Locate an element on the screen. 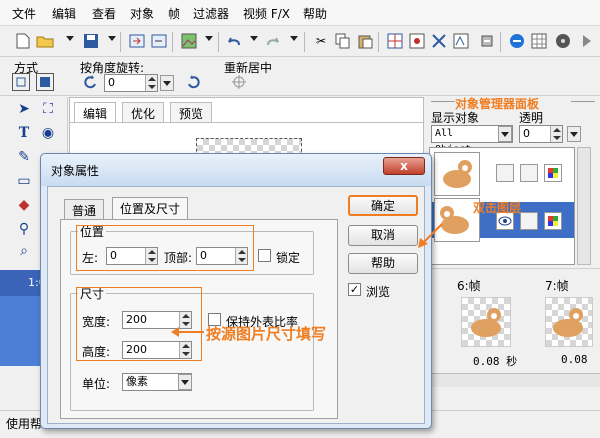 The image size is (600, 438). rotate-angle-input: 0 is located at coordinates (131, 83).